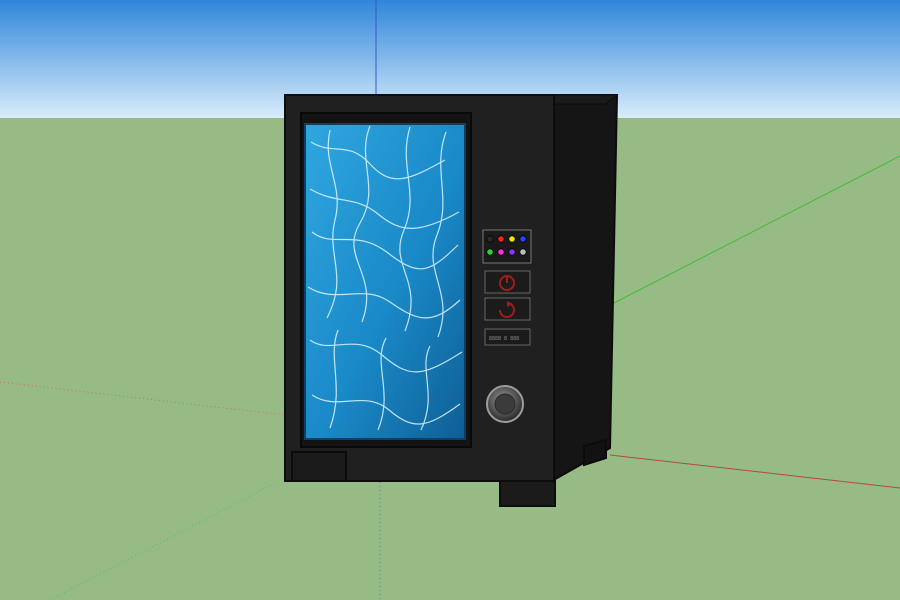  Describe the element at coordinates (527, 493) in the screenshot. I see `right-foot` at that location.